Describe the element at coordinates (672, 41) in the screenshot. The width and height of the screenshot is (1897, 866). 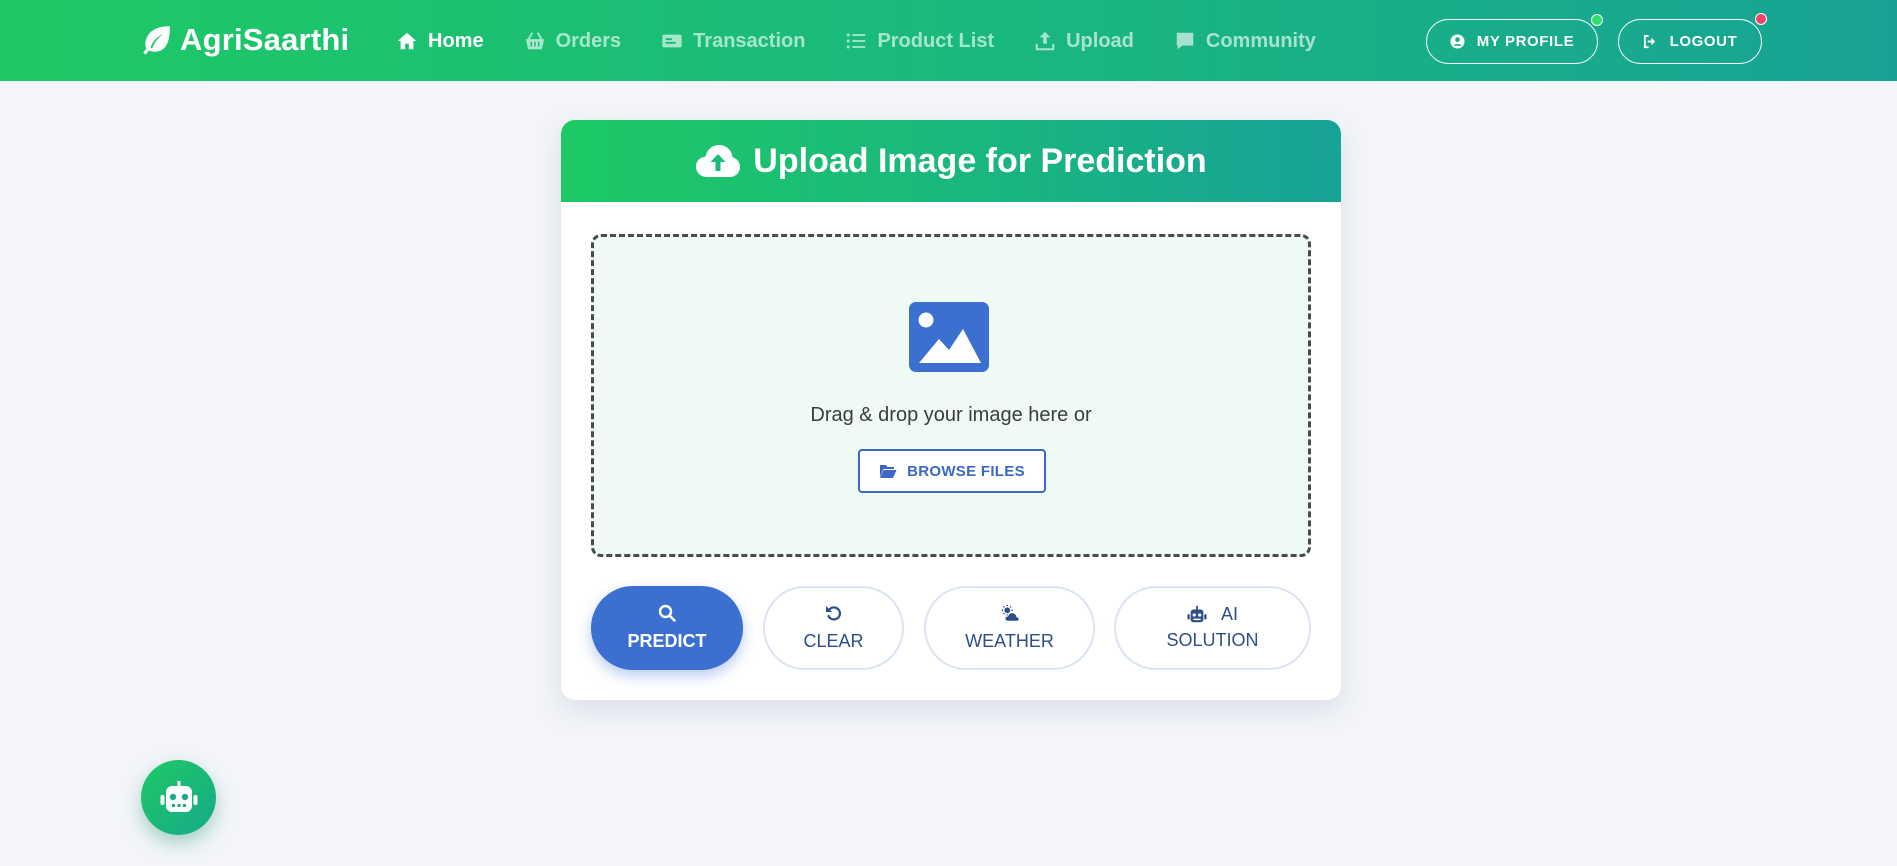
I see `money-bill-icon` at that location.